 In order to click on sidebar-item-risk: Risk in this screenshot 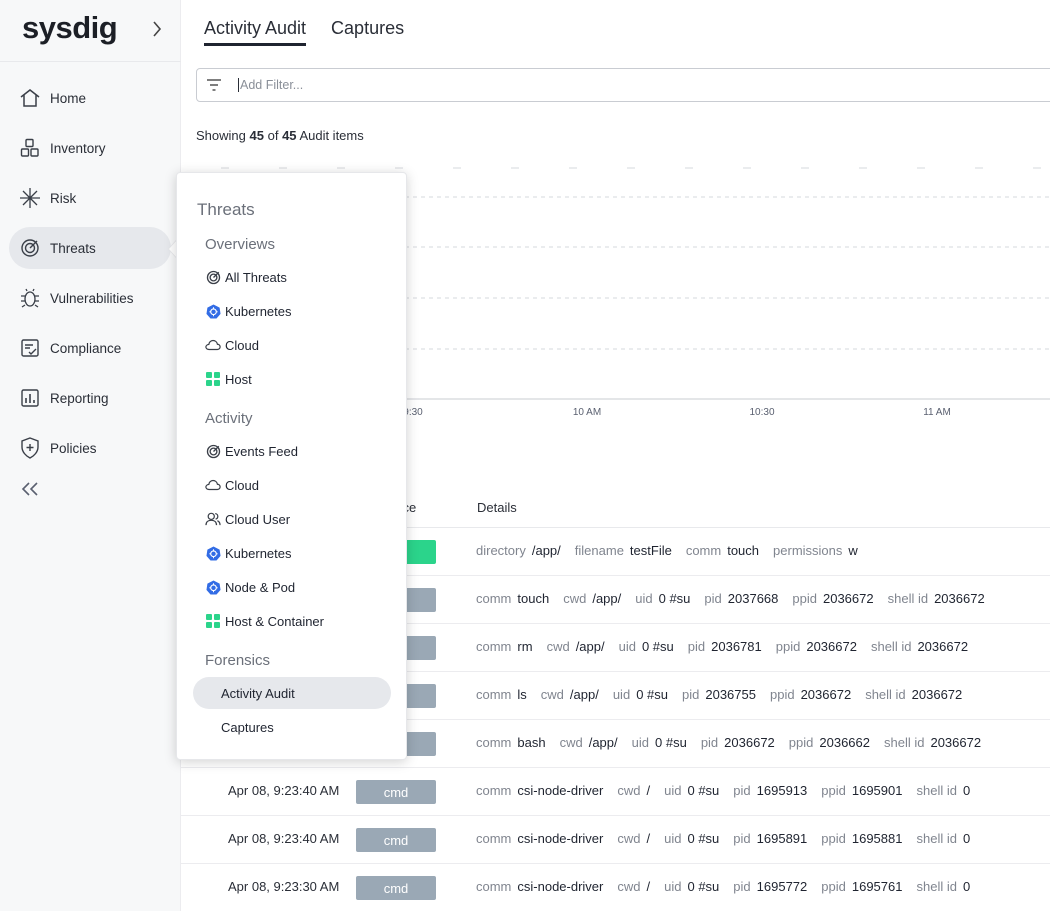, I will do `click(90, 198)`.